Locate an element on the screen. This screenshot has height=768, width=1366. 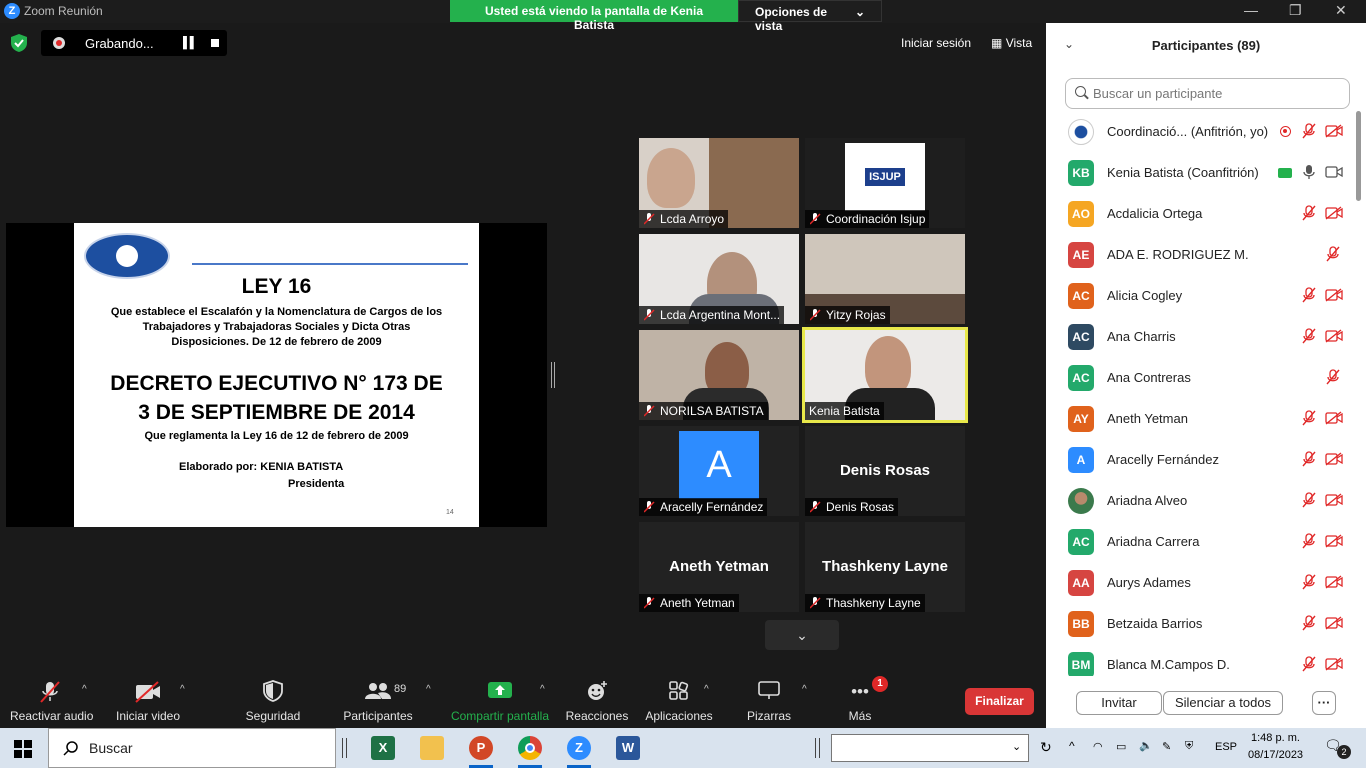
sign-in-button: Iniciar sesión is located at coordinates (936, 43).